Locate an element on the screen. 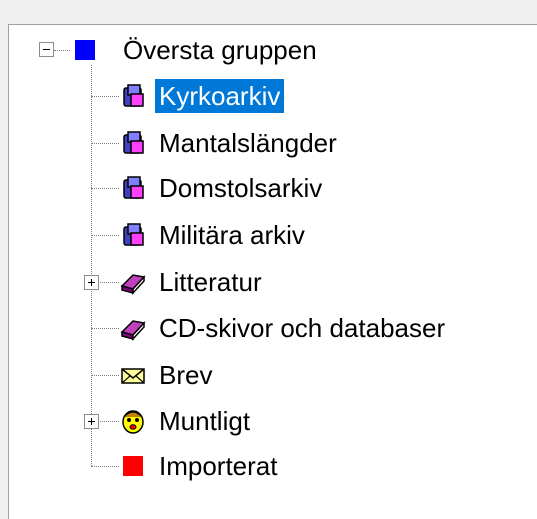  tree-item-label: CD-skivor och databaser is located at coordinates (302, 328).